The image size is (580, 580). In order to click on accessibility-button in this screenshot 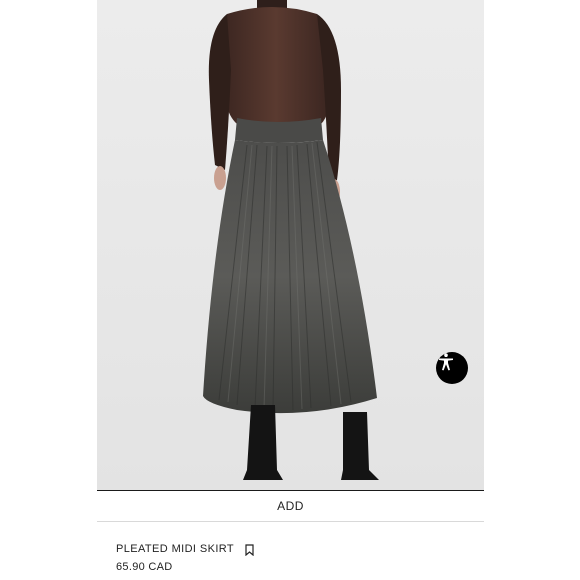, I will do `click(452, 368)`.